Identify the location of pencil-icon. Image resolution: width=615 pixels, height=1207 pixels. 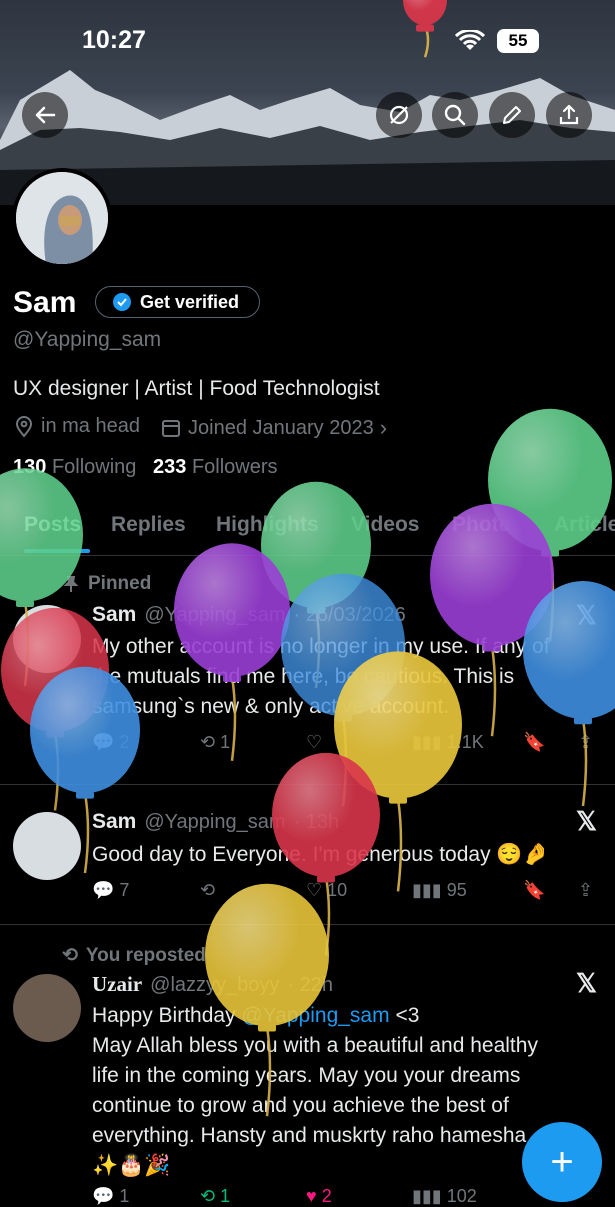
(512, 115).